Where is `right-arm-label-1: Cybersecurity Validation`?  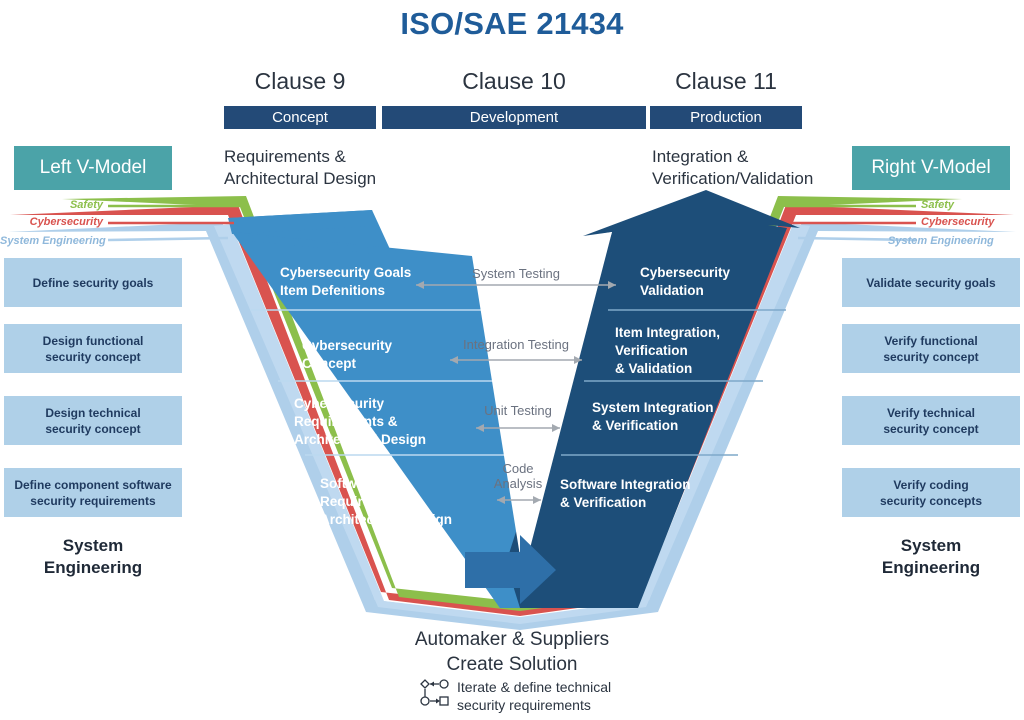 right-arm-label-1: Cybersecurity Validation is located at coordinates (685, 281).